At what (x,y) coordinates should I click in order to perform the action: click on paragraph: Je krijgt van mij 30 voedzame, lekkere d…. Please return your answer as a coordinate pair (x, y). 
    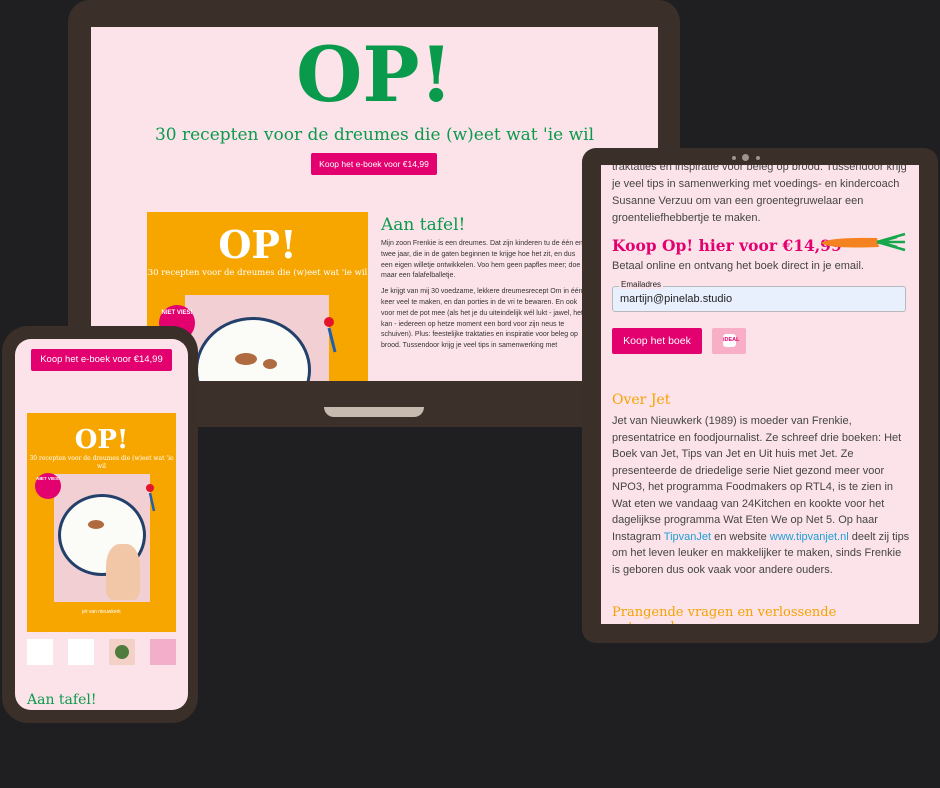
    Looking at the image, I should click on (482, 319).